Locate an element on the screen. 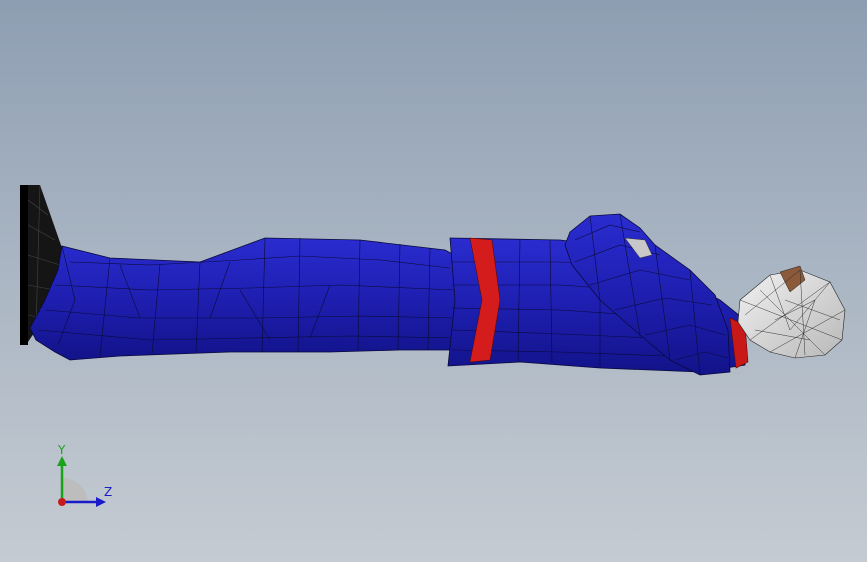 The image size is (867, 562). y-arrowhead-icon is located at coordinates (62, 461).